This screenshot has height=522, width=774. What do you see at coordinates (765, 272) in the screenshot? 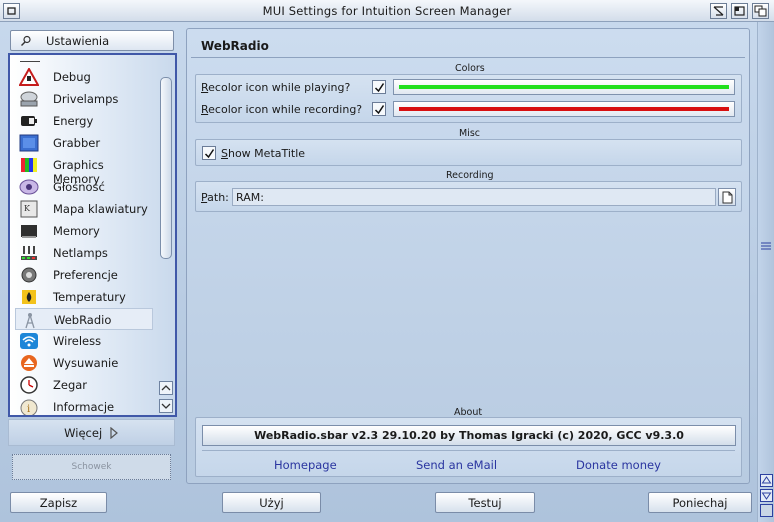
I see `window-side-scroller` at bounding box center [765, 272].